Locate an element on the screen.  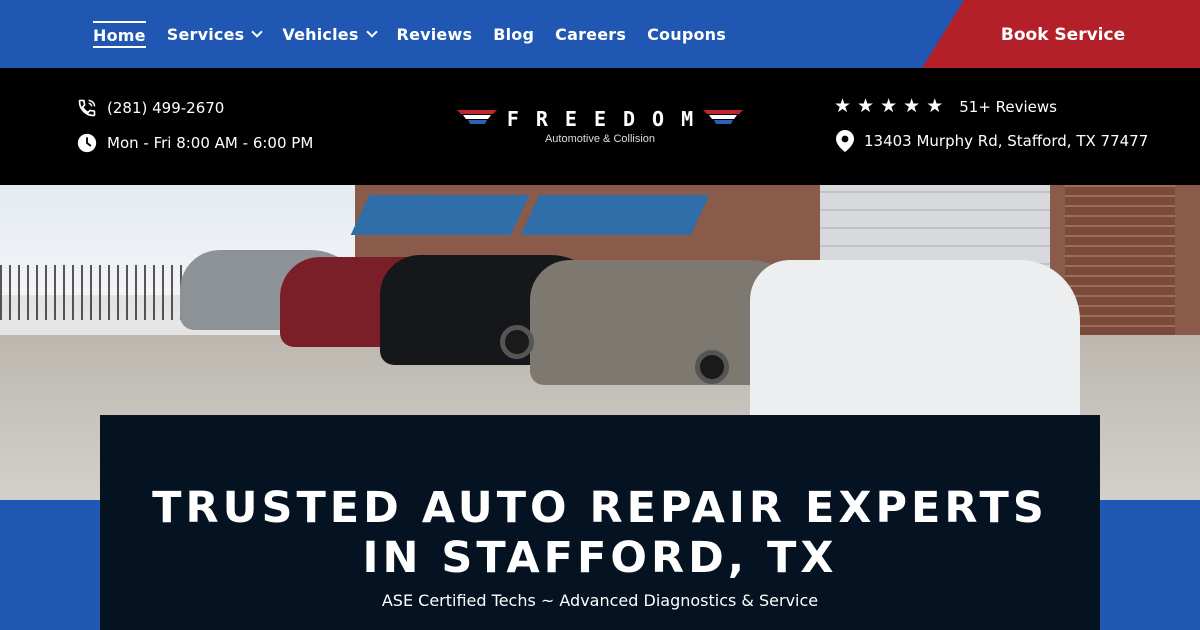
rating-stars: ★ ★ ★ ★ ★ is located at coordinates (888, 106).